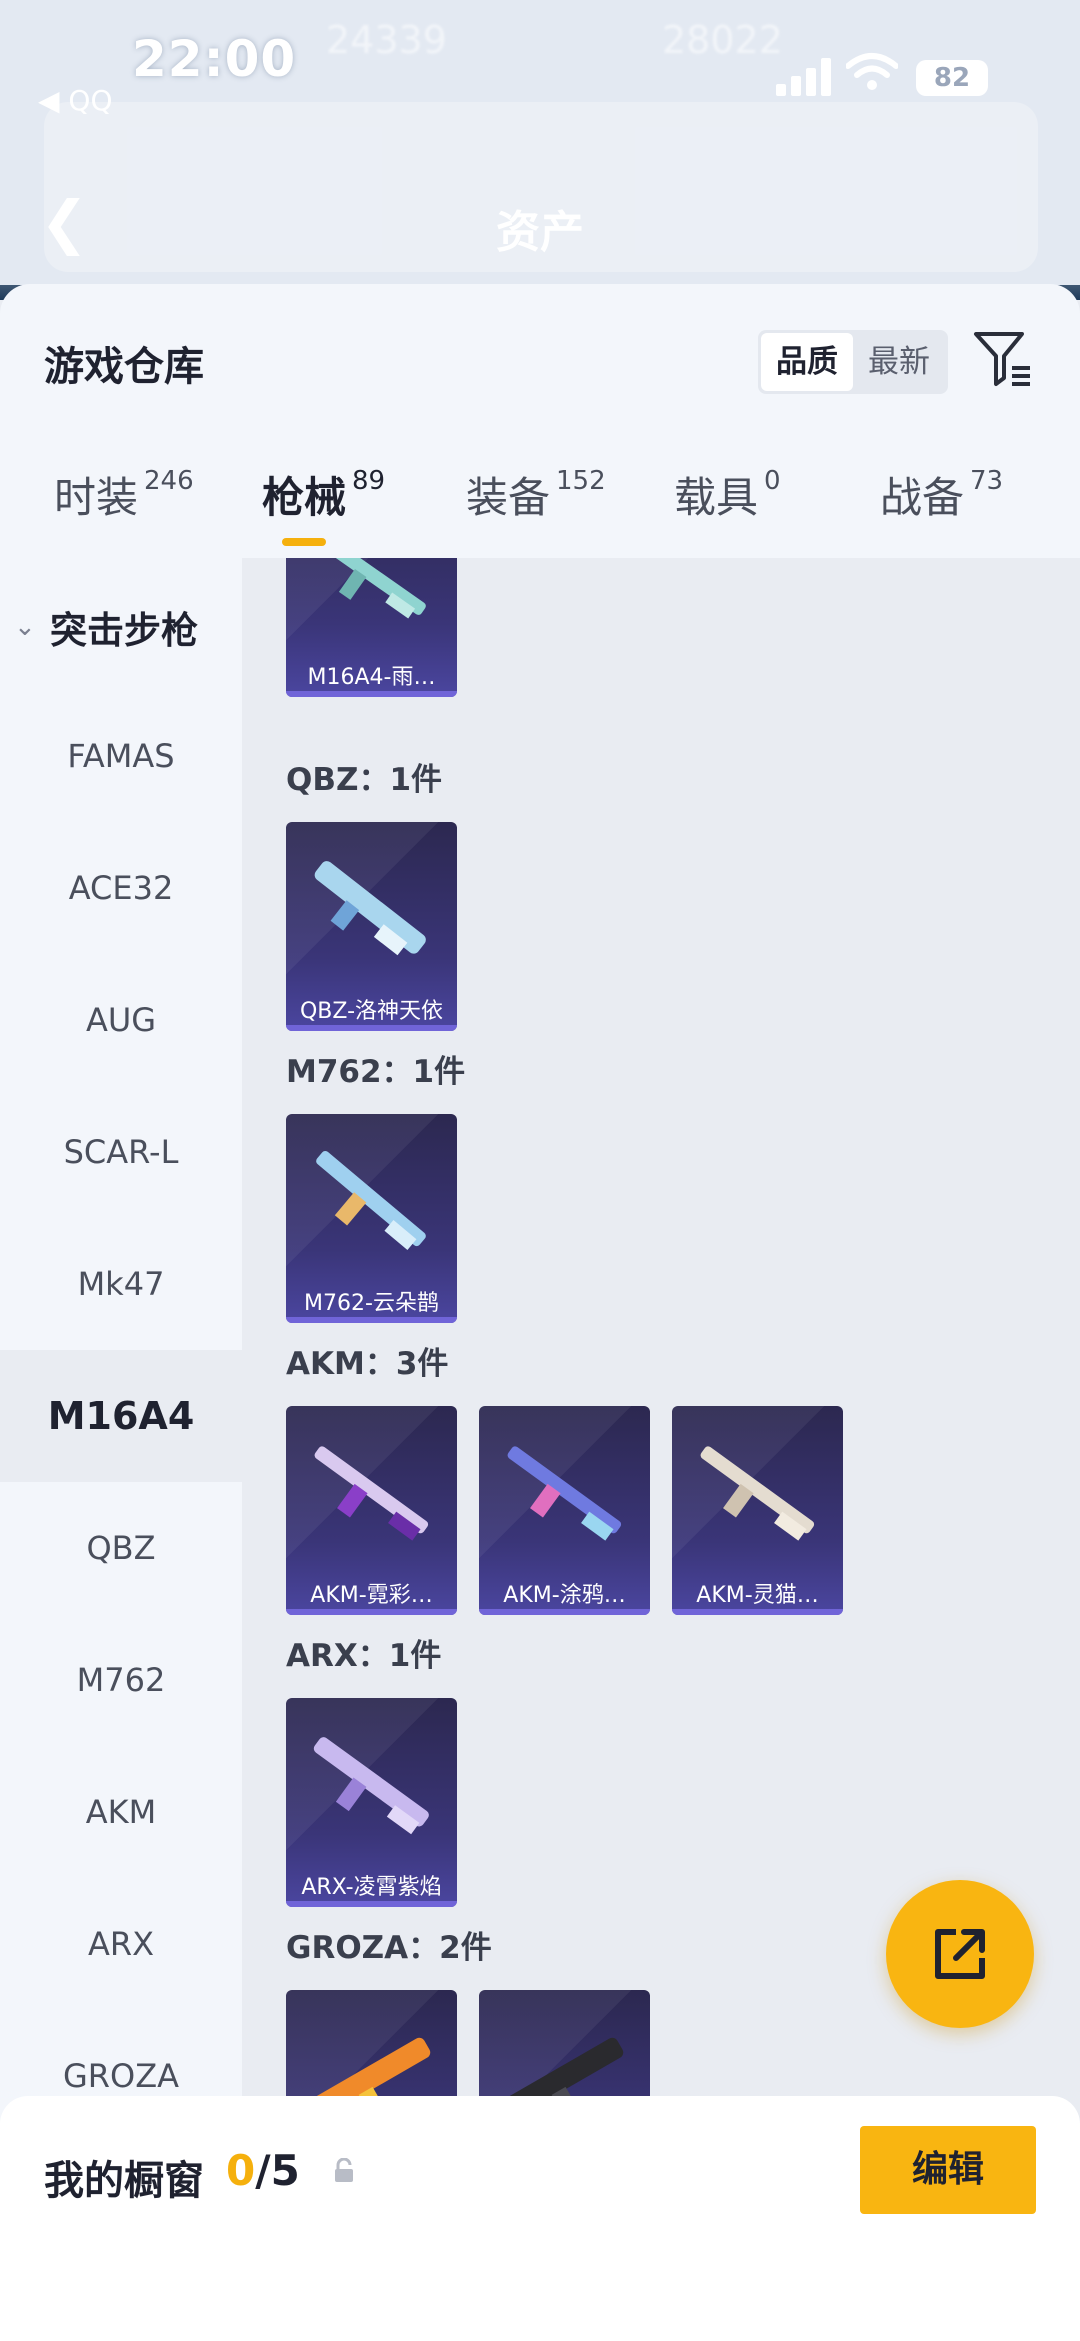  Describe the element at coordinates (304, 542) in the screenshot. I see `active-tab-indicator` at that location.